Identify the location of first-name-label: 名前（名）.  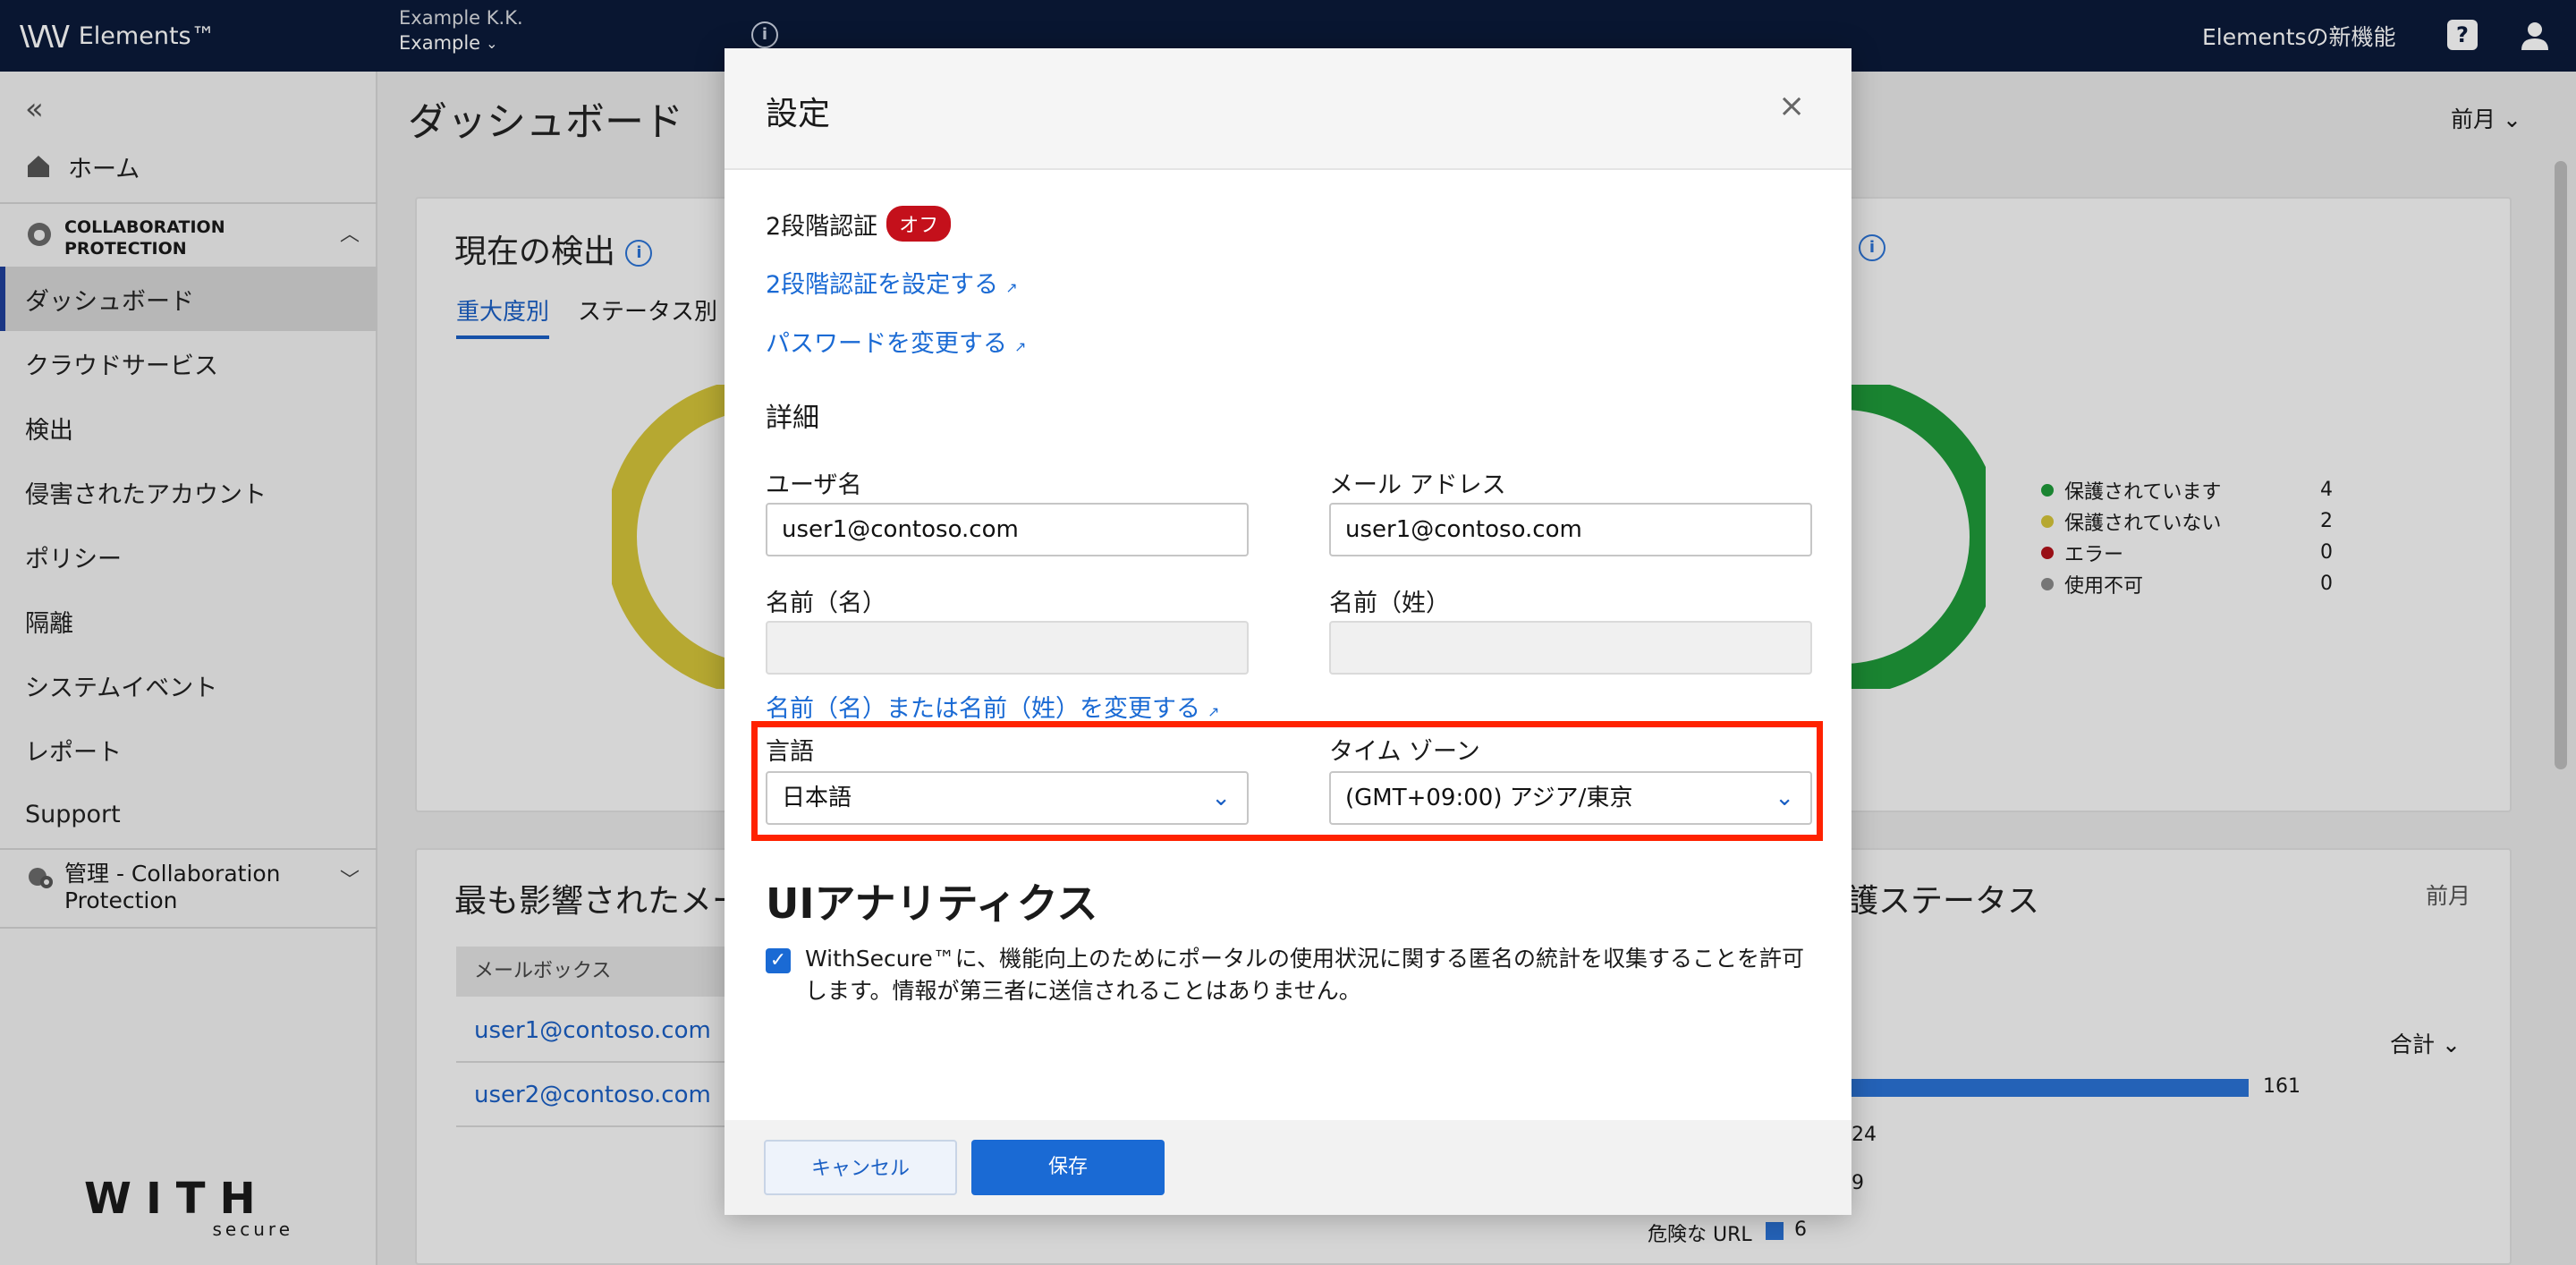
(826, 603).